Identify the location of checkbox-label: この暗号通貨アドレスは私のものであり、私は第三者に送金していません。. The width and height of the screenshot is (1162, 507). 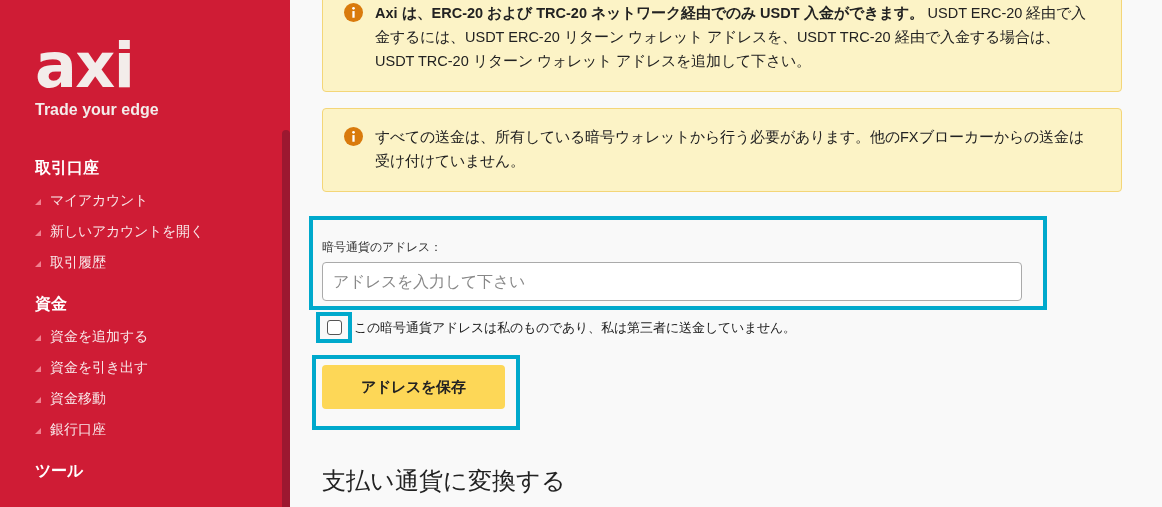
(575, 327).